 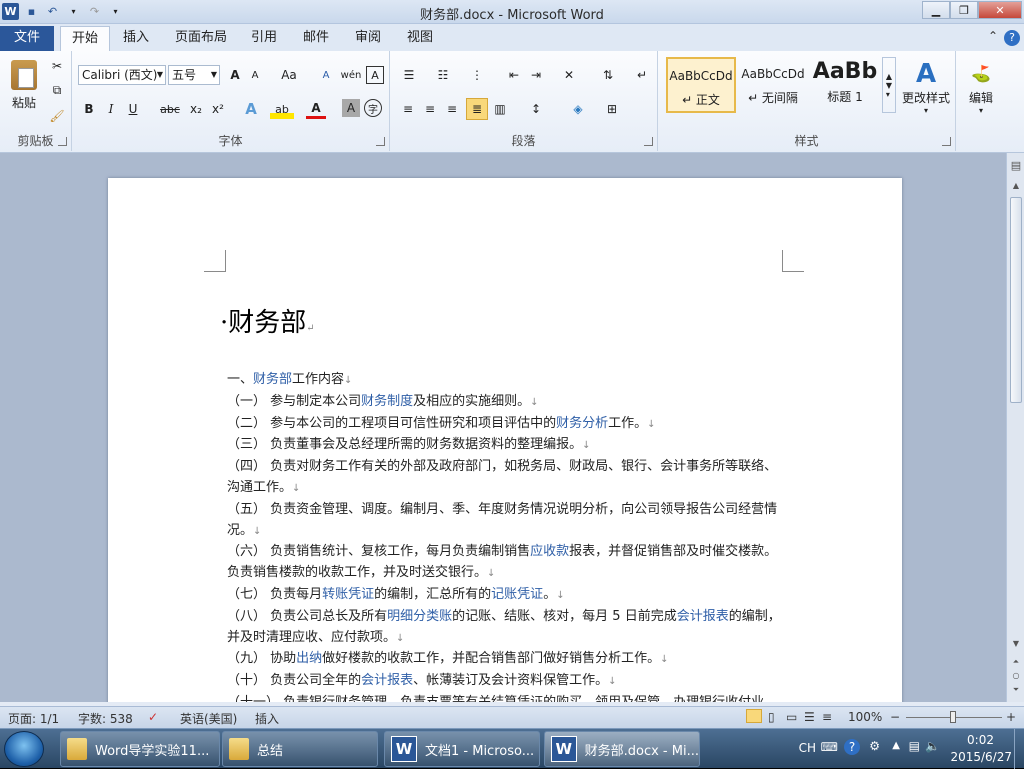 I want to click on change-case-button: Aa, so click(x=289, y=75).